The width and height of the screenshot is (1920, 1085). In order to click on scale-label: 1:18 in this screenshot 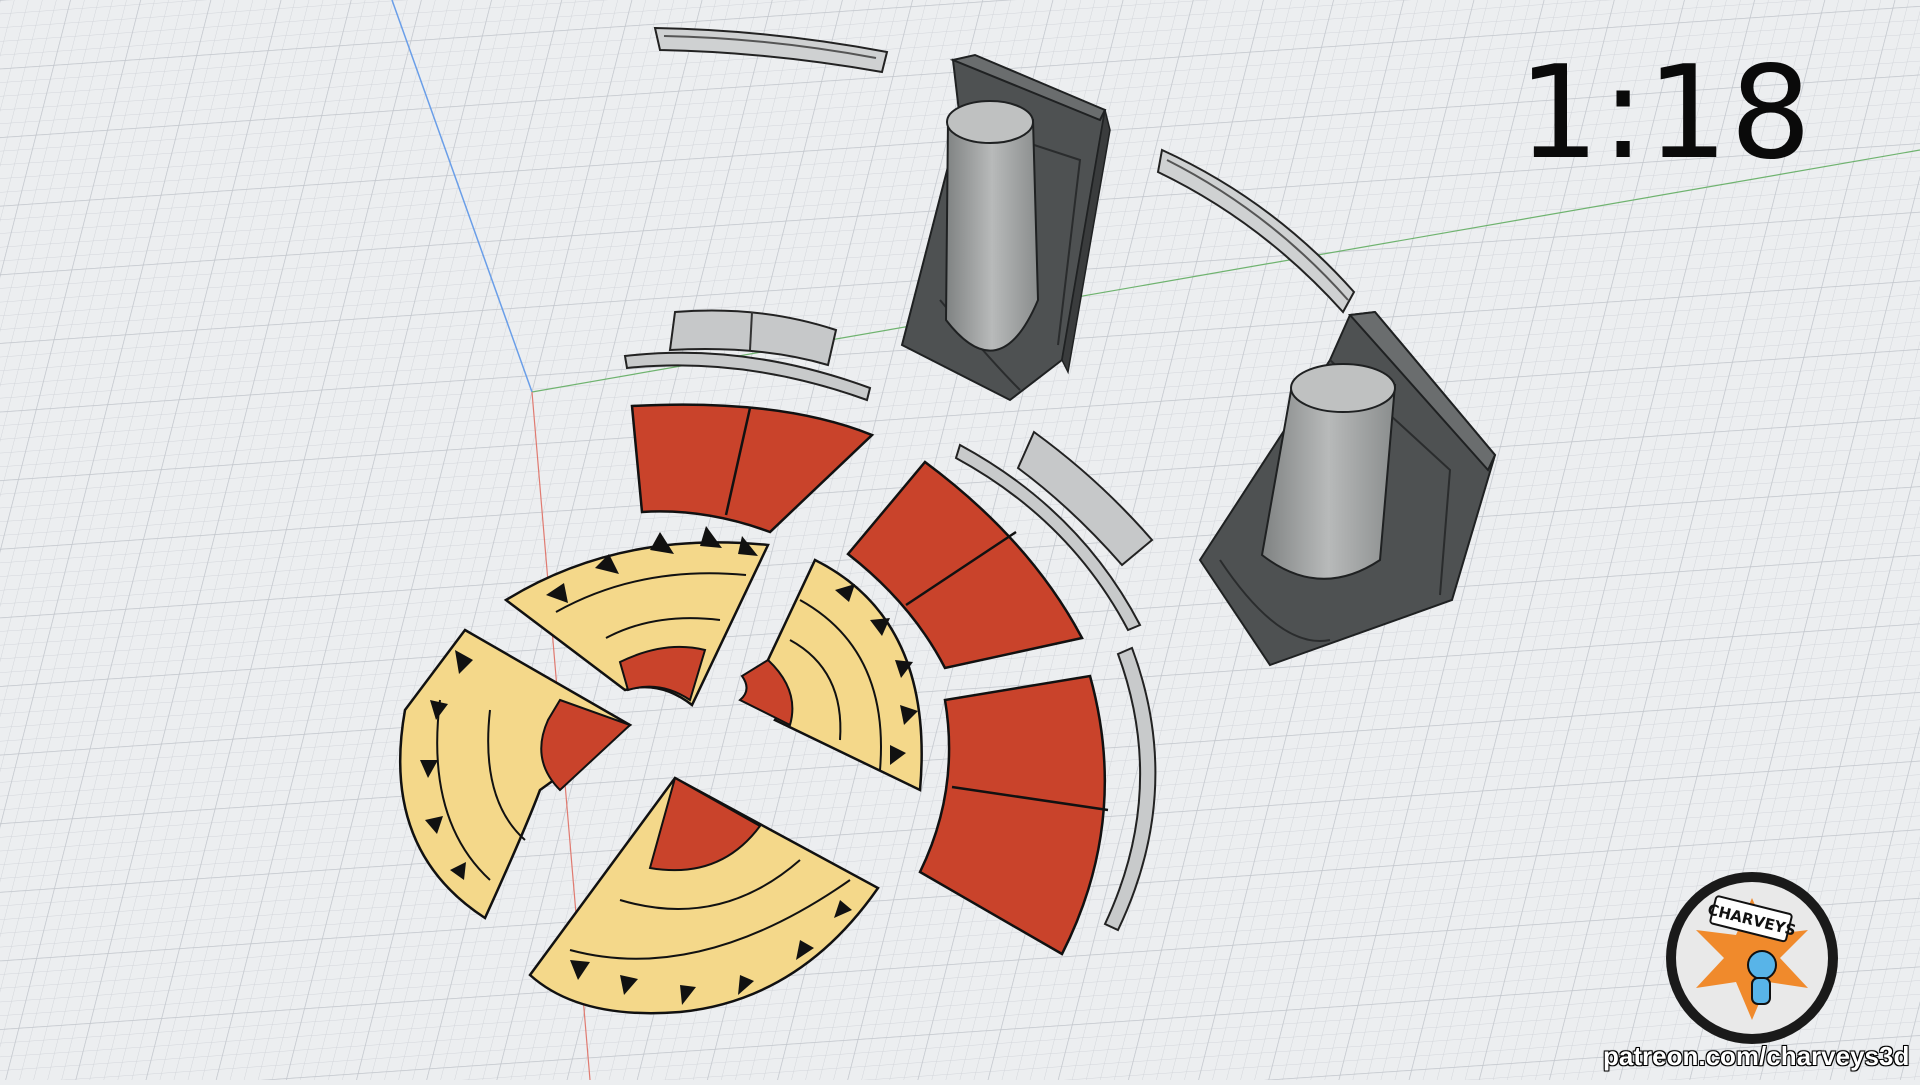, I will do `click(1666, 113)`.